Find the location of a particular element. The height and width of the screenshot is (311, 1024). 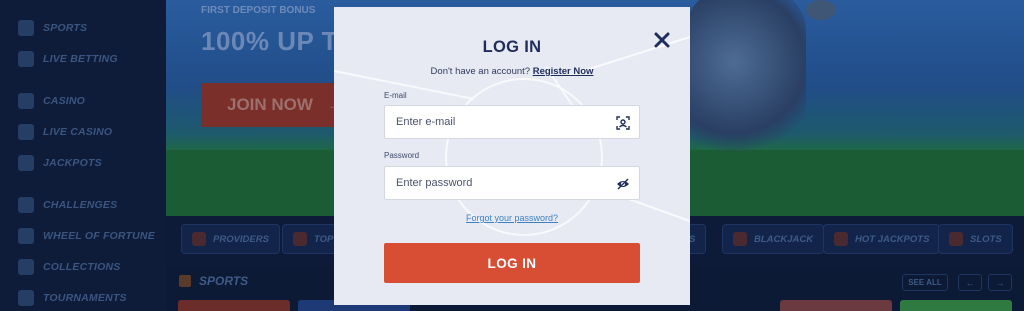

password-field-wrapper is located at coordinates (512, 183).